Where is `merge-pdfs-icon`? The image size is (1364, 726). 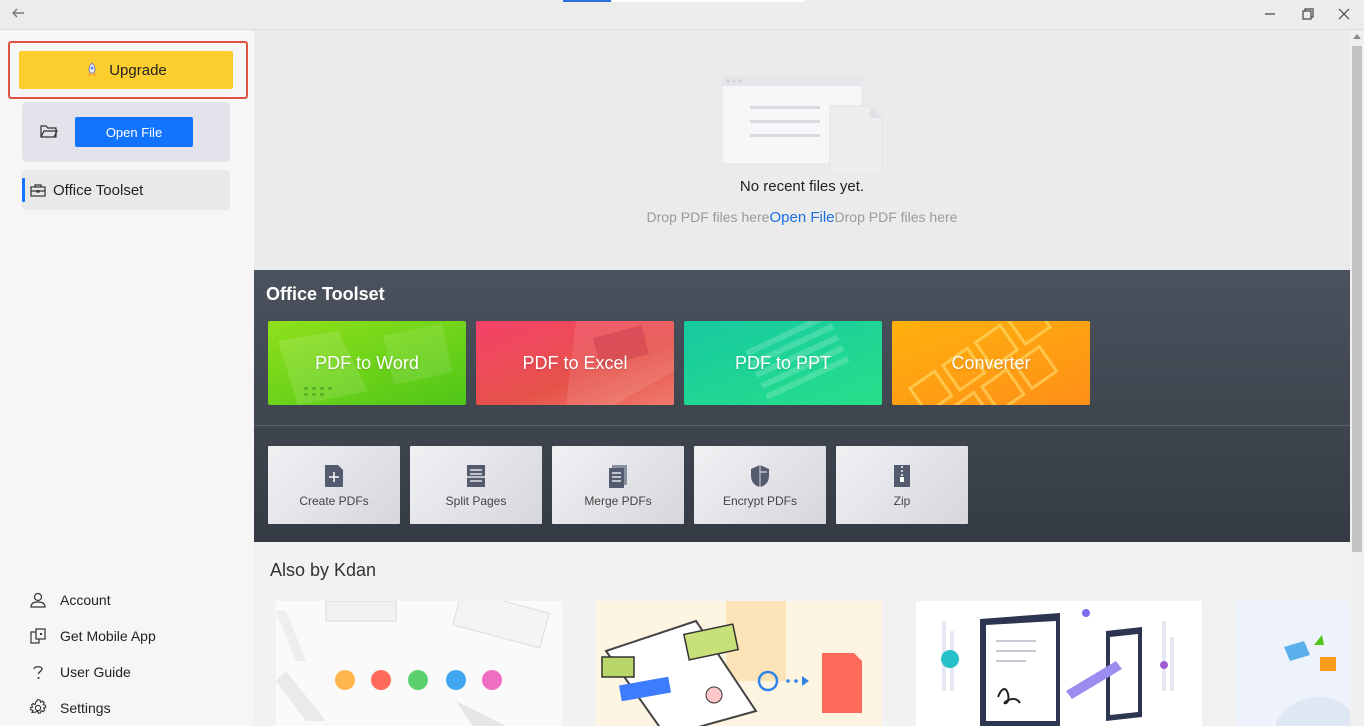 merge-pdfs-icon is located at coordinates (618, 476).